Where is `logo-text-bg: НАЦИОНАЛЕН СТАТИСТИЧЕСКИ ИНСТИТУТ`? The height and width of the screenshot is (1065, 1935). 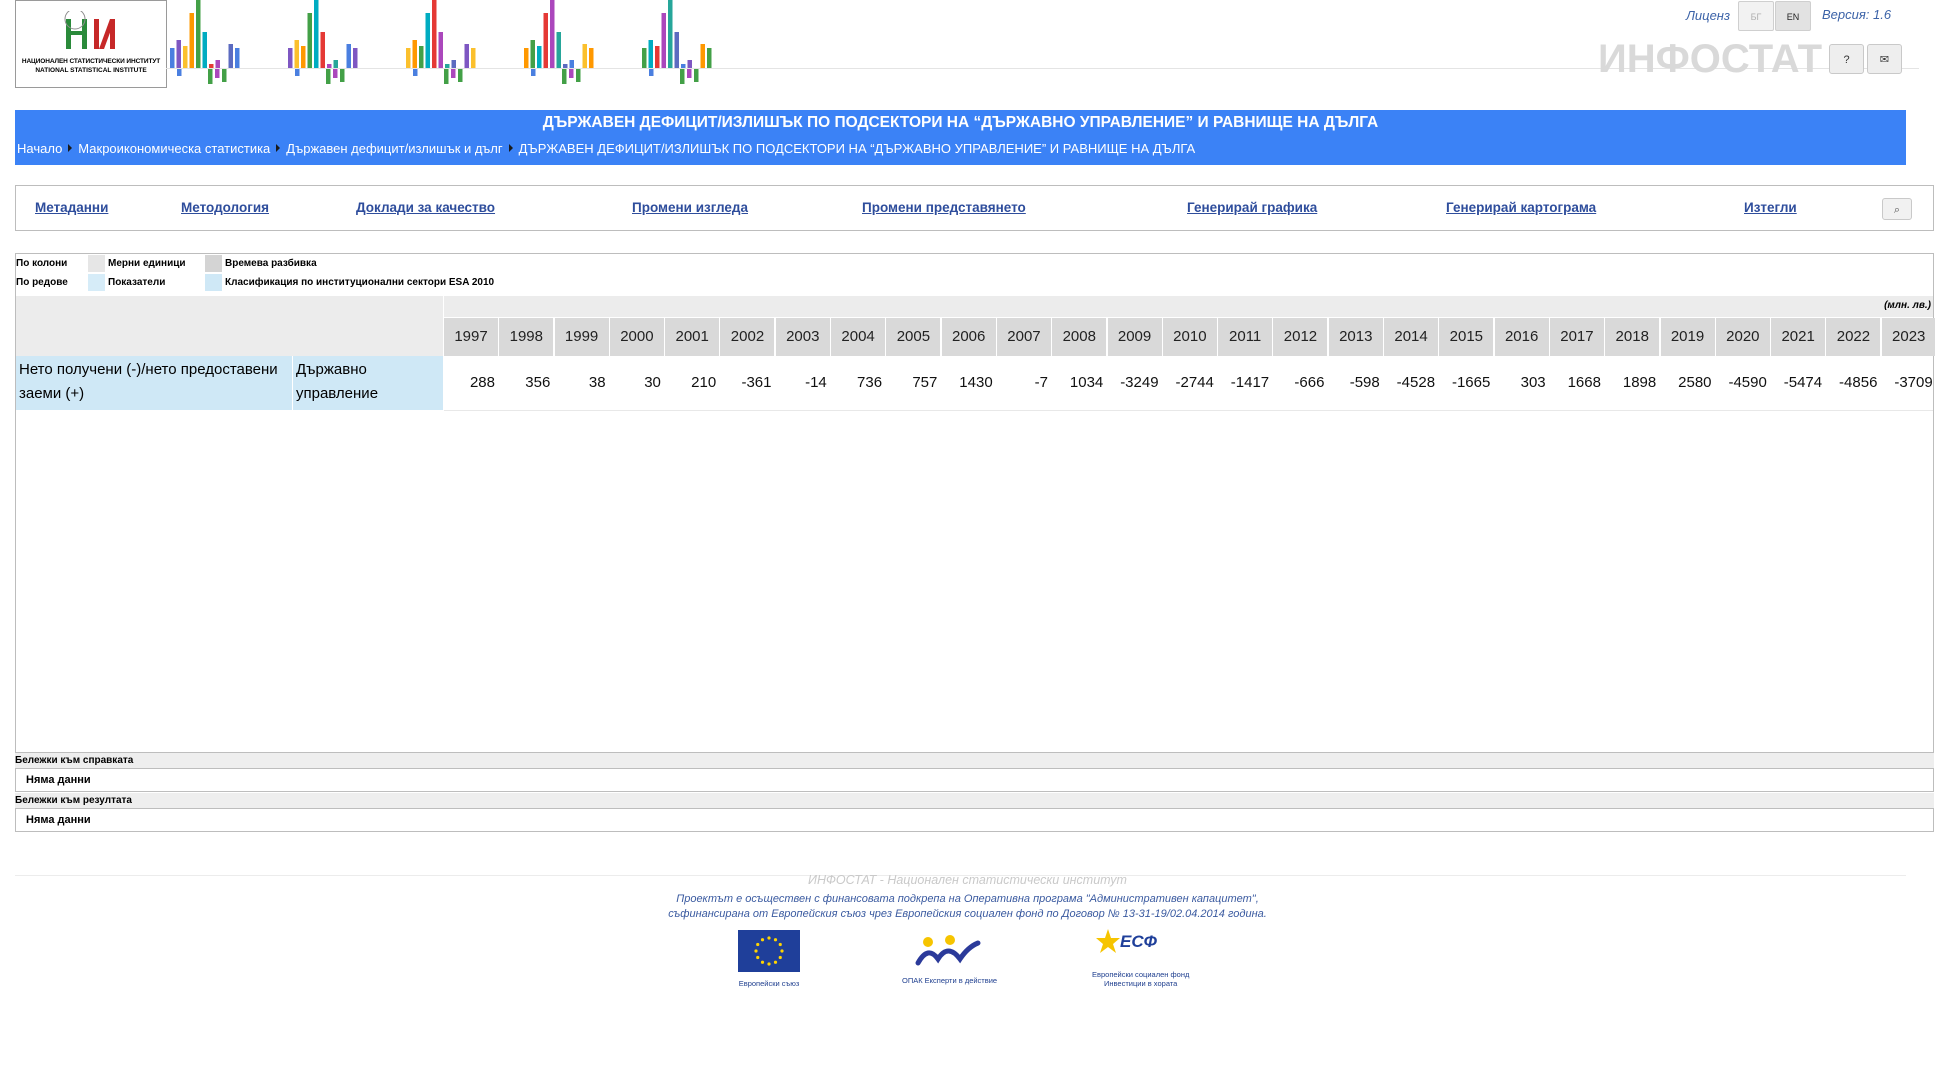
logo-text-bg: НАЦИОНАЛЕН СТАТИСТИЧЕСКИ ИНСТИТУТ is located at coordinates (91, 61).